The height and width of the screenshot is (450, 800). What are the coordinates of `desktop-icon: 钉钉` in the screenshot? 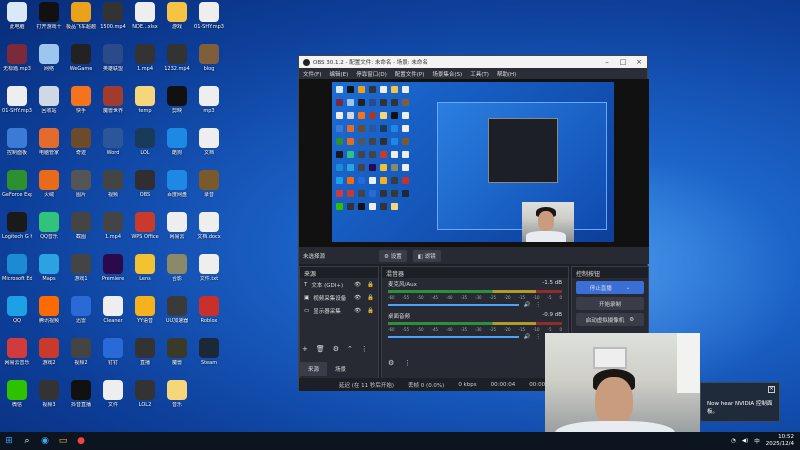 It's located at (113, 357).